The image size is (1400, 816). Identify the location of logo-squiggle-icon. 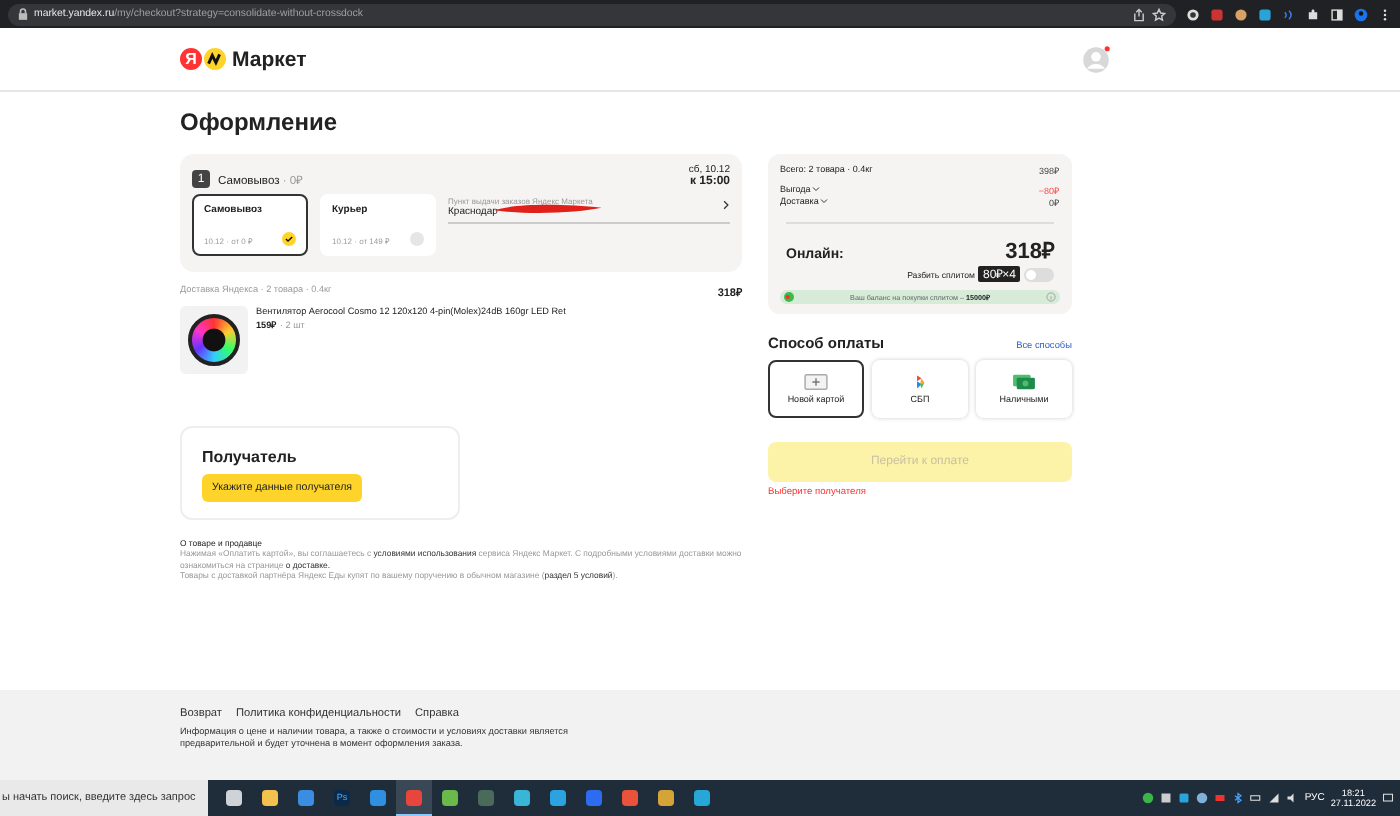
(215, 59).